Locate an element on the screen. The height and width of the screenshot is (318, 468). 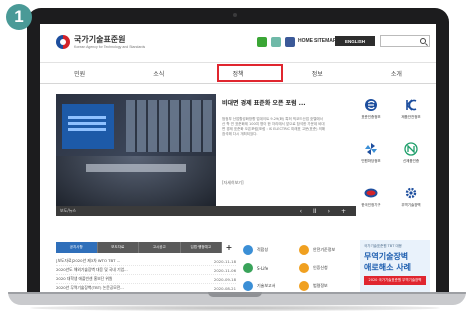
service-link-safety-standards: 안전기준정보 is located at coordinates (327, 250).